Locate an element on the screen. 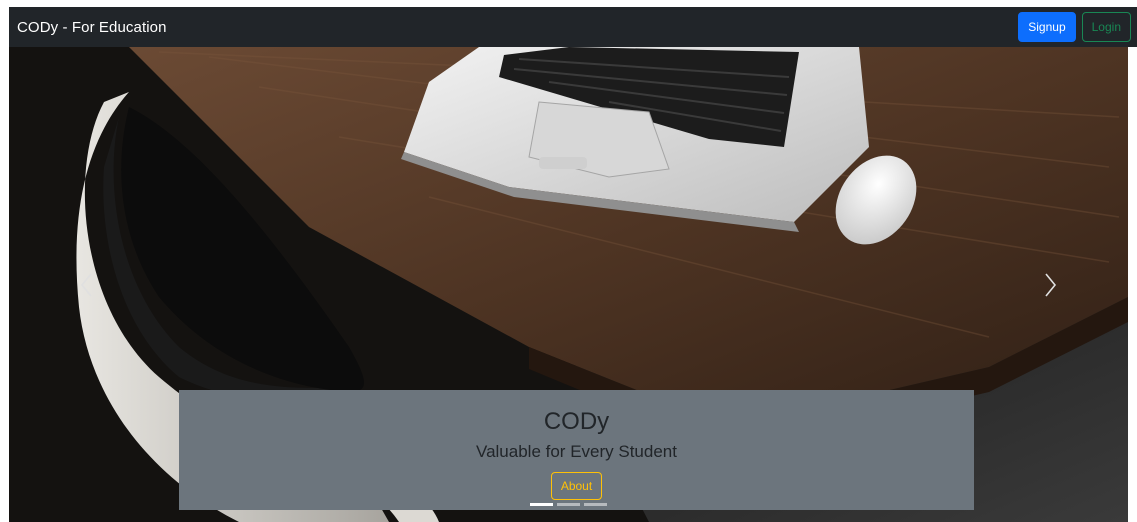 The width and height of the screenshot is (1137, 522). caption-subtitle: Valuable for Every Student is located at coordinates (576, 451).